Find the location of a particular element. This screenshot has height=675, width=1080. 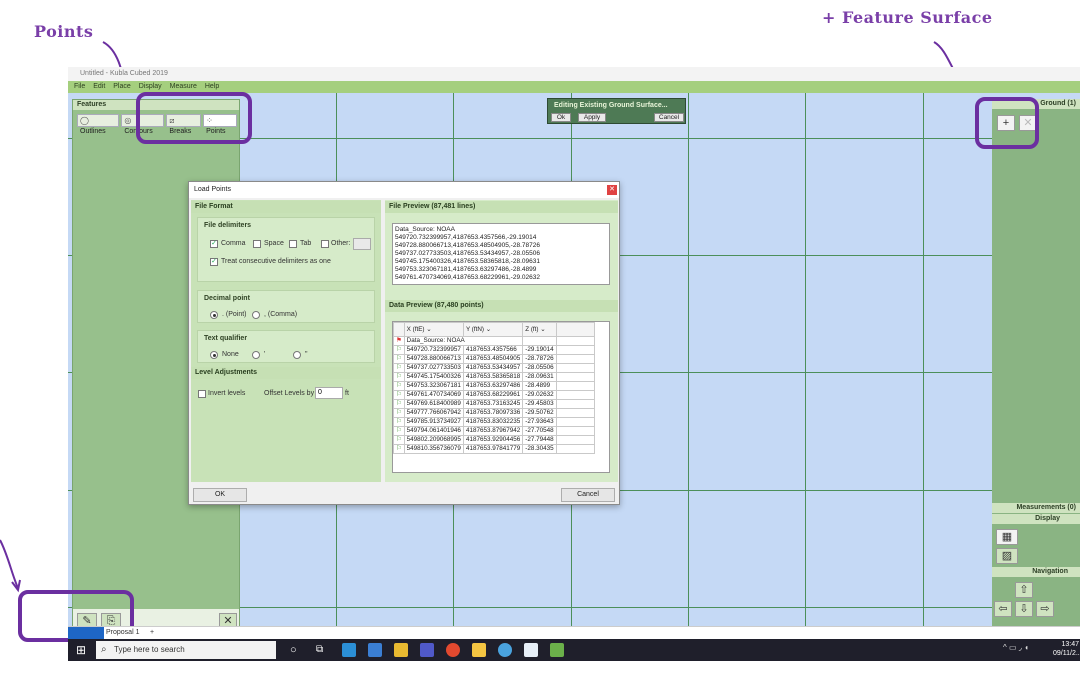

chevron-down-icon: ⌄ is located at coordinates (429, 329).